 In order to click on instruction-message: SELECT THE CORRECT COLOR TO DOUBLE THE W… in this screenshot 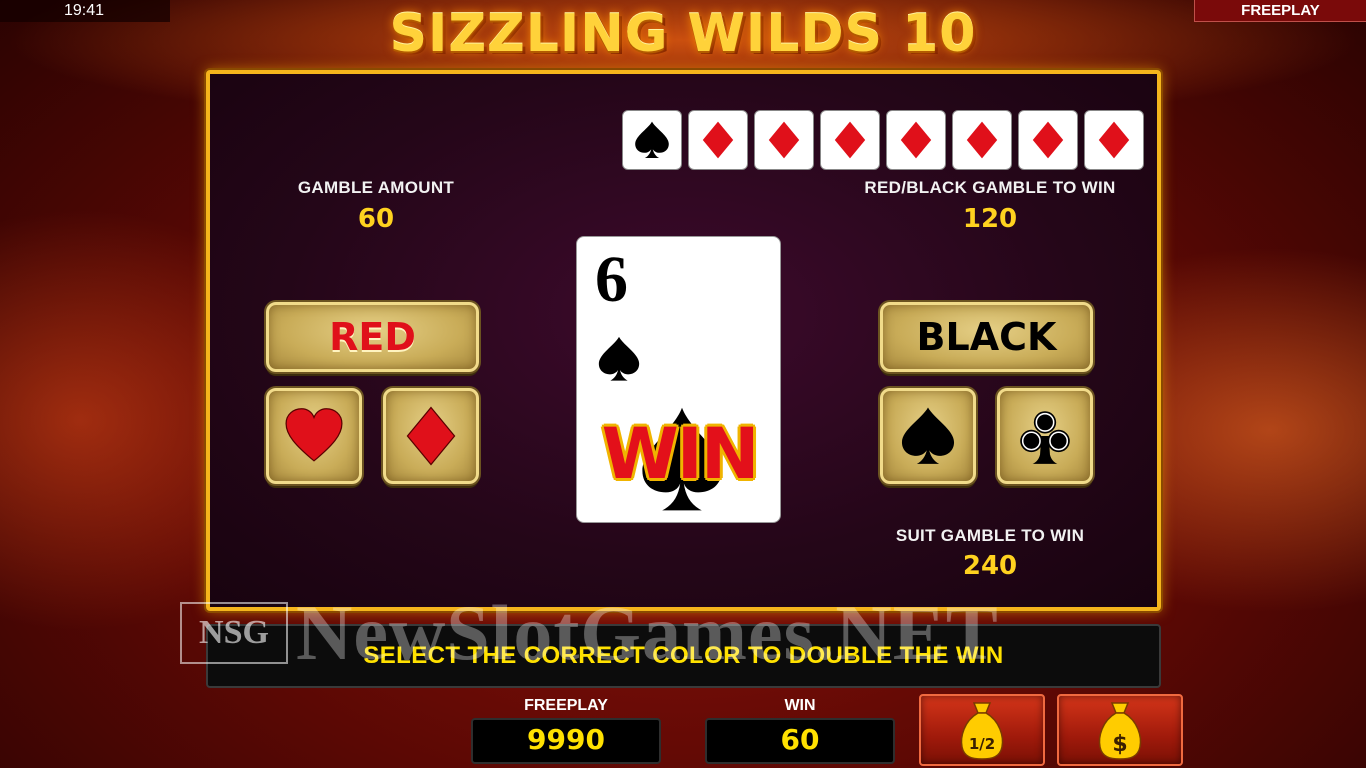, I will do `click(683, 656)`.